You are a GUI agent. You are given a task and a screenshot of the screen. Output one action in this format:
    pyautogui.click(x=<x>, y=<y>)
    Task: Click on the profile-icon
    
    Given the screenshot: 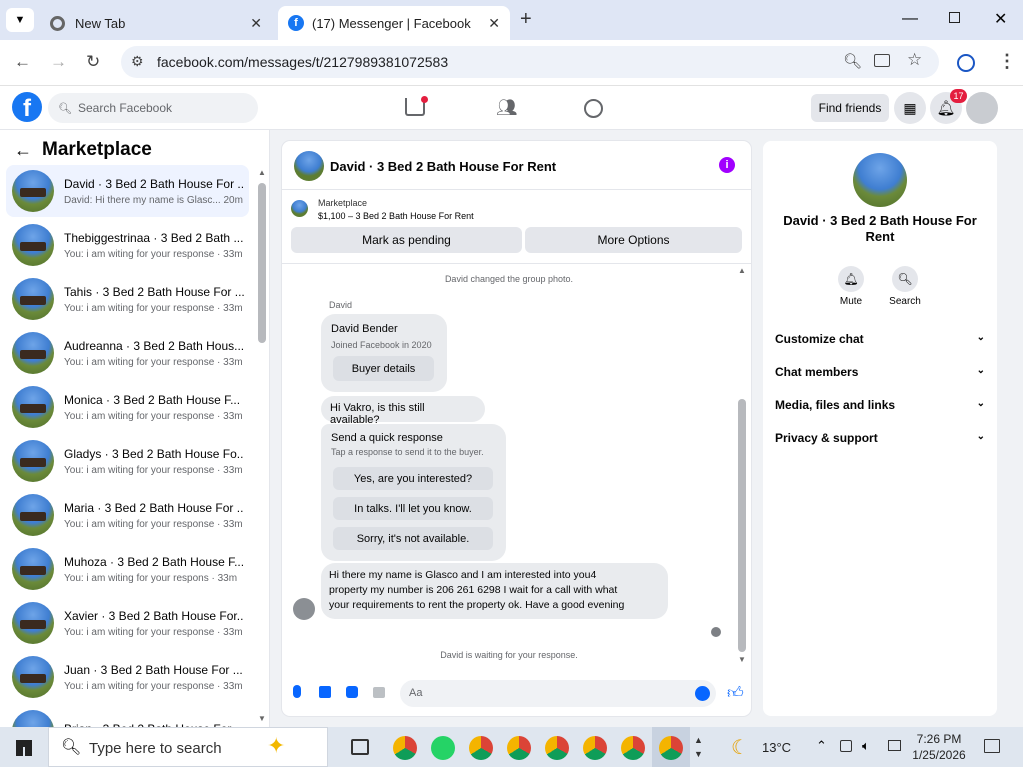 What is the action you would take?
    pyautogui.click(x=966, y=63)
    